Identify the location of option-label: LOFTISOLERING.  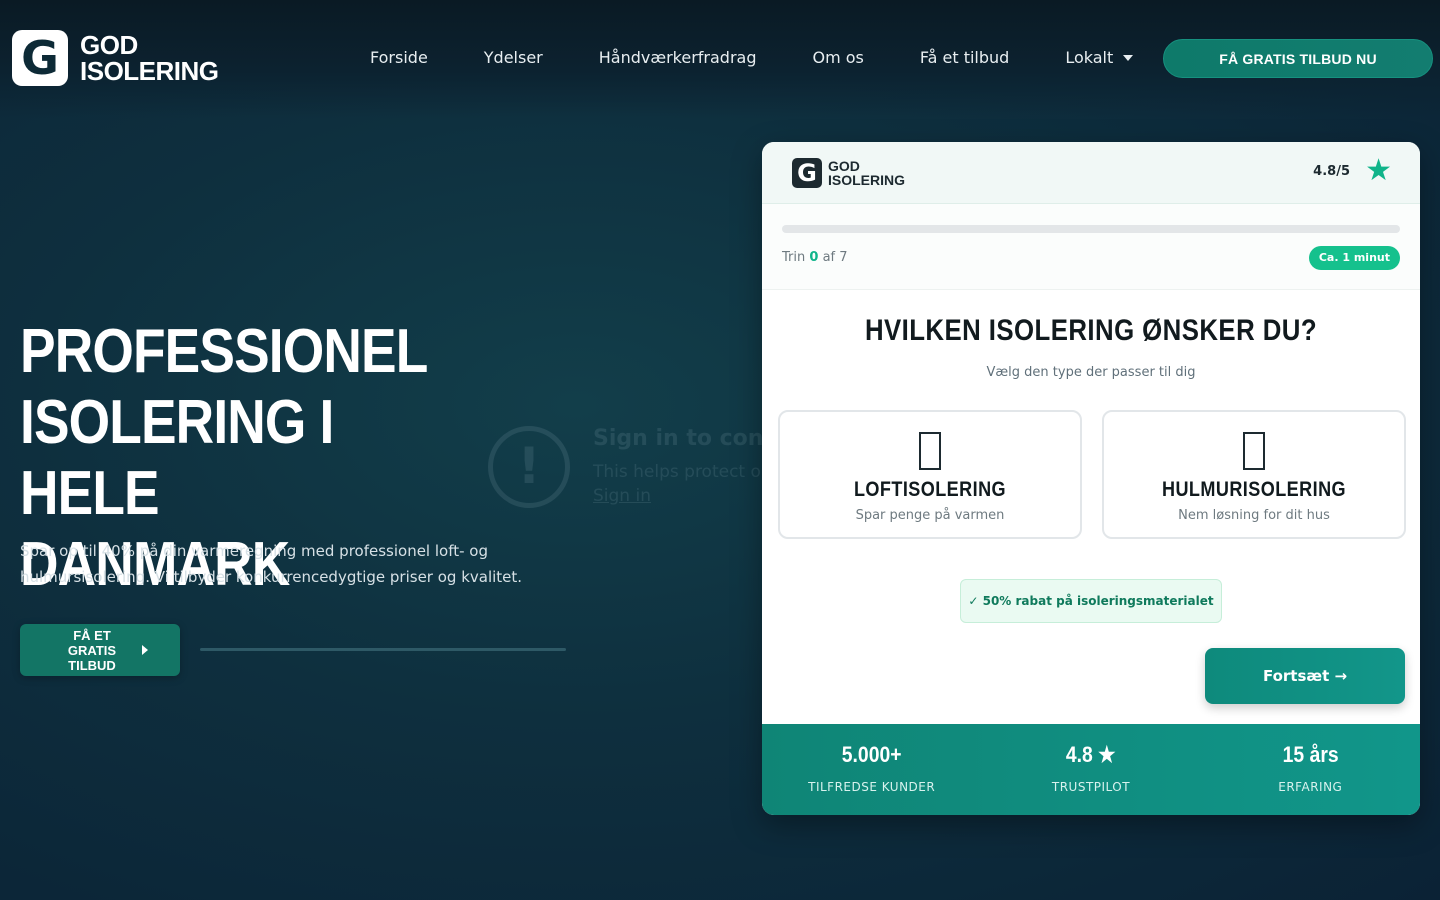
(930, 489).